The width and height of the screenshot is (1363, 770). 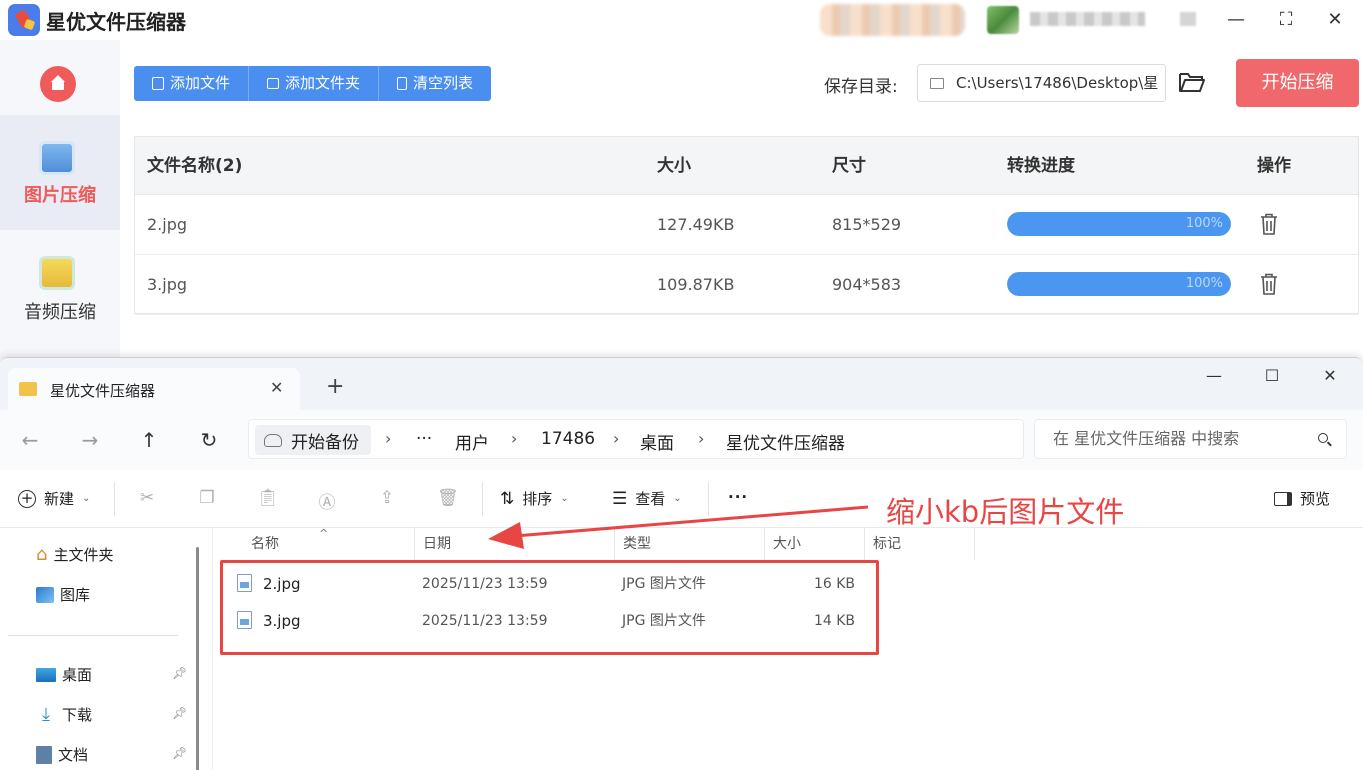 What do you see at coordinates (636, 439) in the screenshot?
I see `address-bar: 开始备份 › ··· 用户 › 17486 › 桌面 › 星优文件压缩器` at bounding box center [636, 439].